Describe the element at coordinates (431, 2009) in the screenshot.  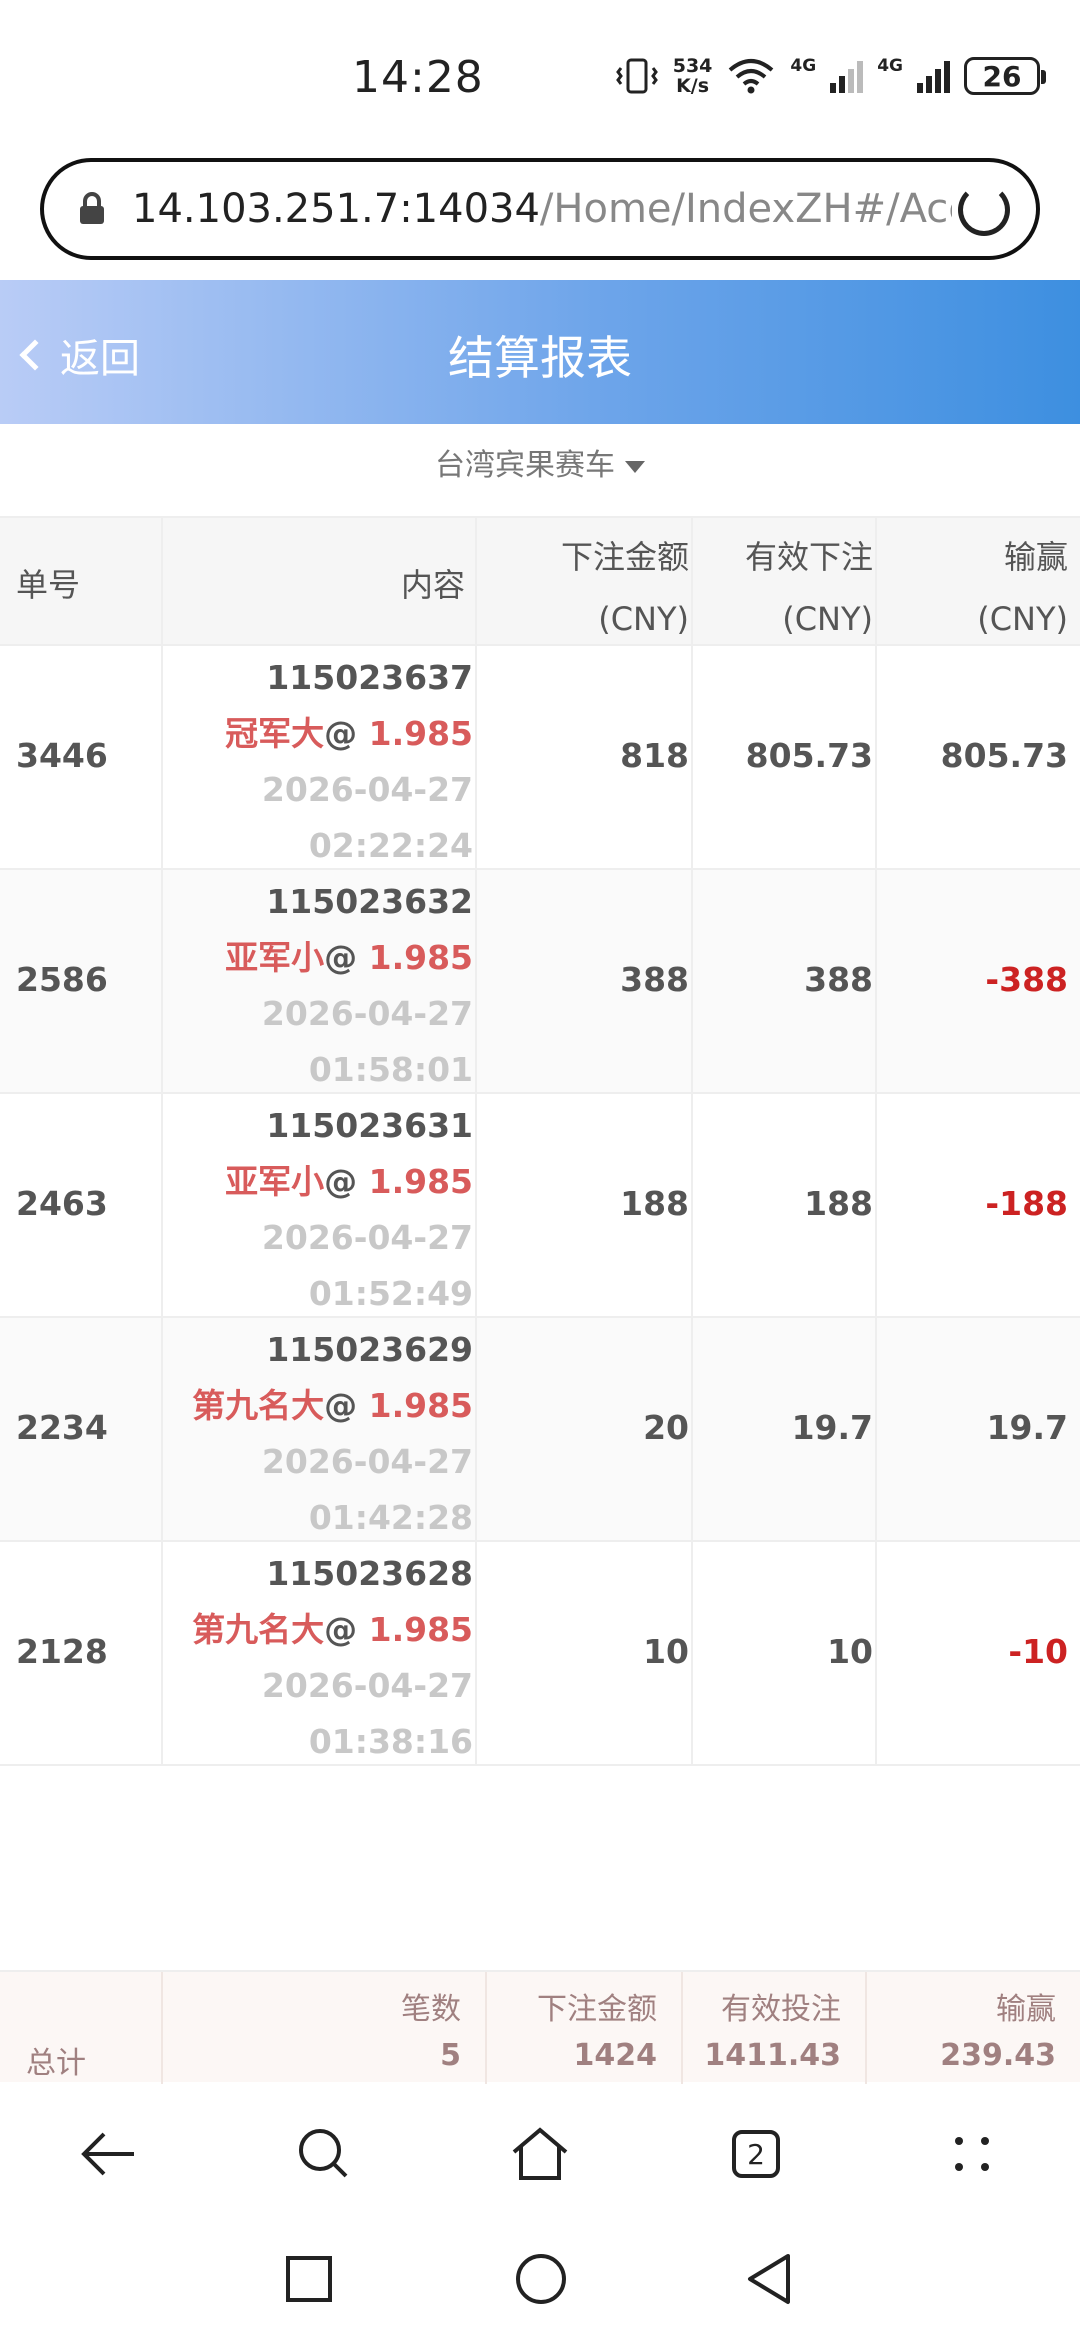
I see `count-label: 笔数` at that location.